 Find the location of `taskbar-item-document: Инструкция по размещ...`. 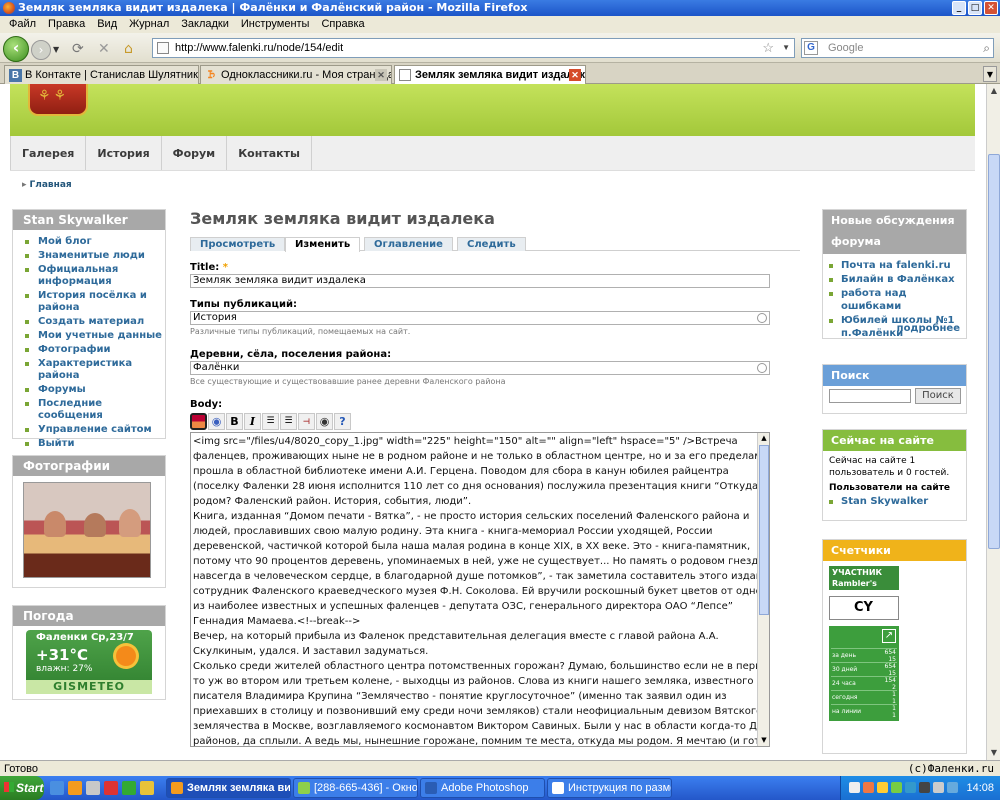

taskbar-item-document: Инструкция по размещ... is located at coordinates (609, 788).